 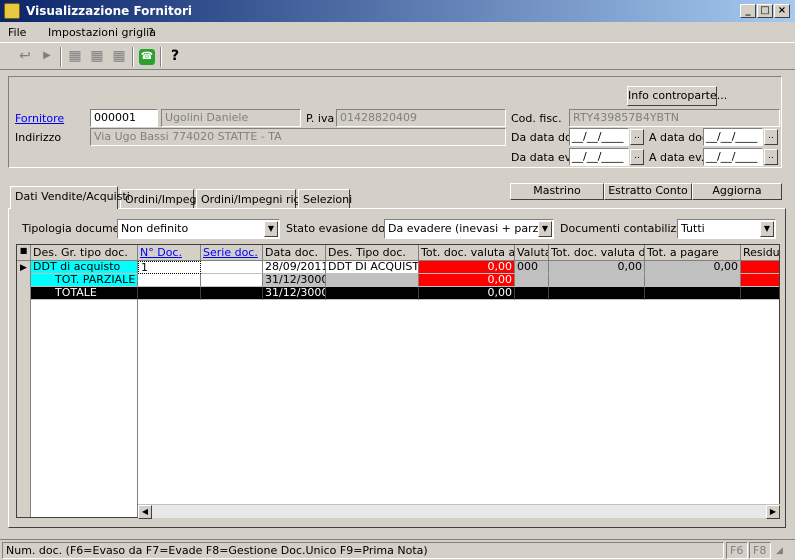 I want to click on grid-header-des-gr: Des. Gr. tipo doc., so click(x=84, y=253).